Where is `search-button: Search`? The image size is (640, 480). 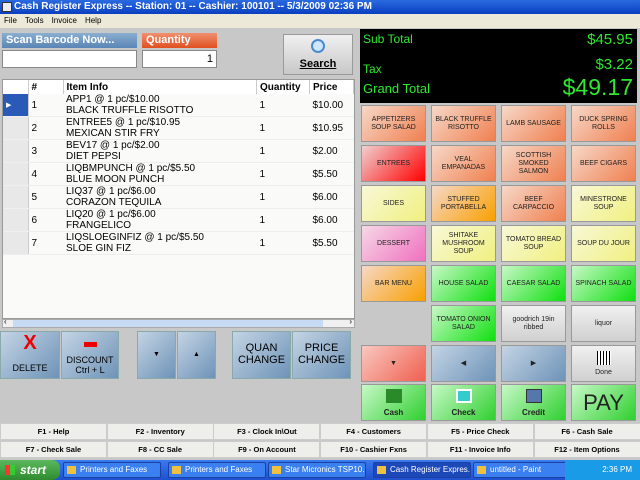 search-button: Search is located at coordinates (318, 54).